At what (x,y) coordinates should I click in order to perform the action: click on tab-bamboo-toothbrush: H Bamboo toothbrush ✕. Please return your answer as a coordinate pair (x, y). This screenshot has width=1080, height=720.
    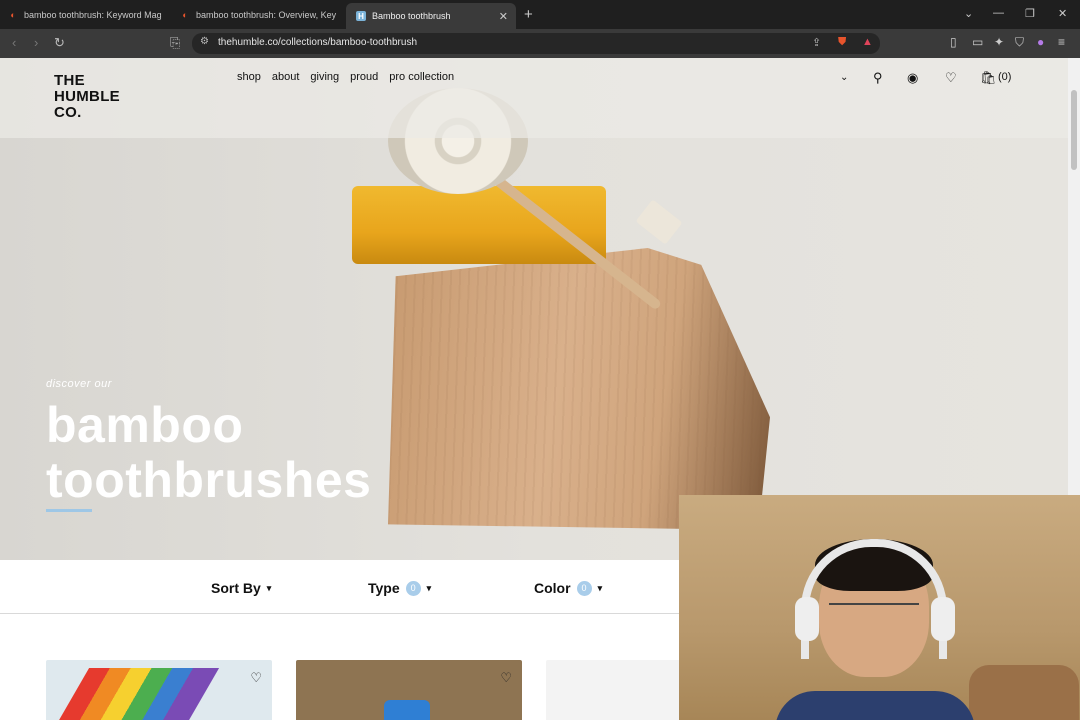
    Looking at the image, I should click on (431, 16).